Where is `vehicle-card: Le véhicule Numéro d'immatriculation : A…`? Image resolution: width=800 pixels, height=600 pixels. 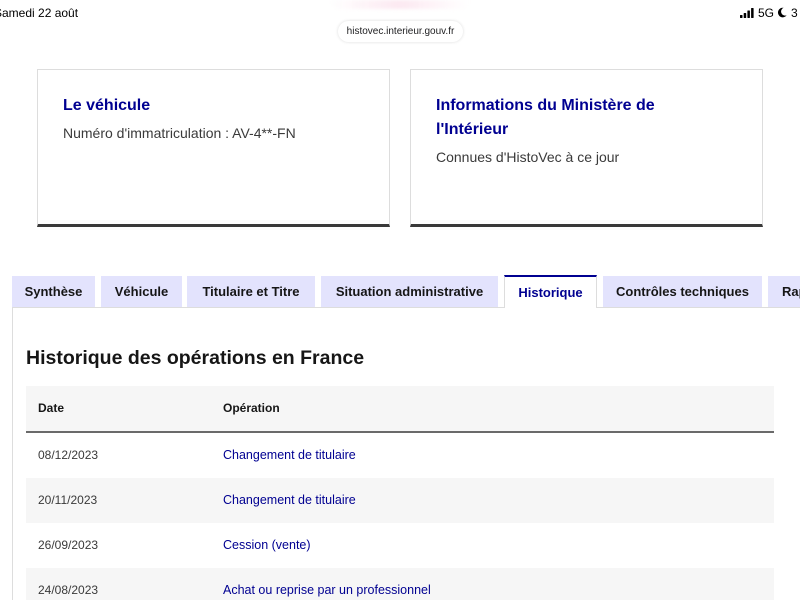
vehicle-card: Le véhicule Numéro d'immatriculation : A… is located at coordinates (213, 148).